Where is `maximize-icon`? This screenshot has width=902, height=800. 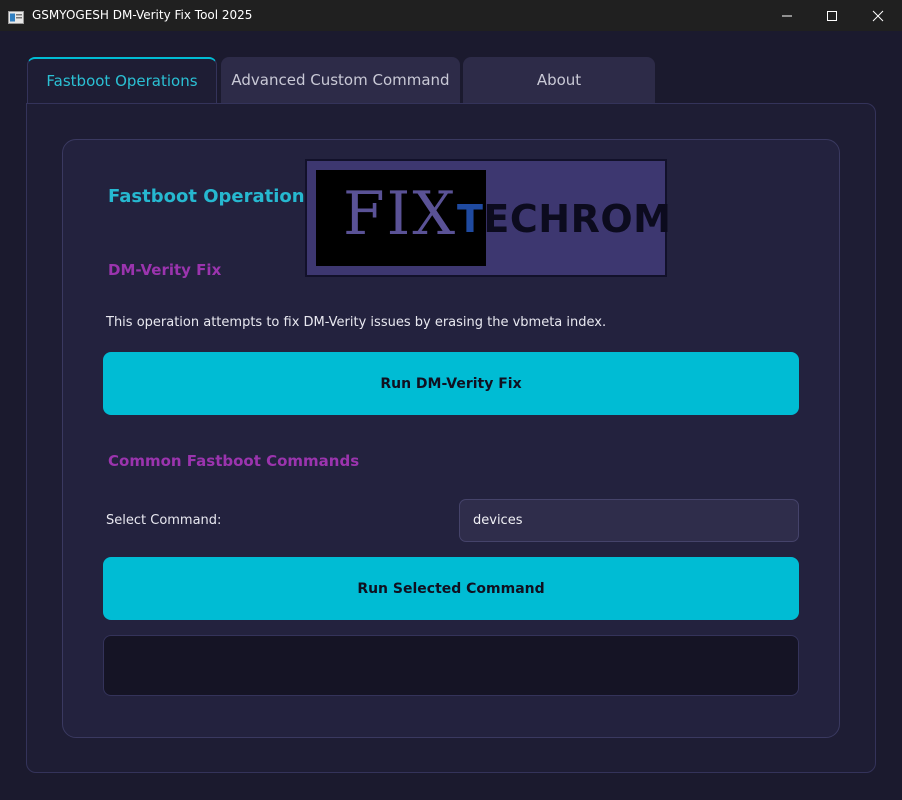
maximize-icon is located at coordinates (832, 15).